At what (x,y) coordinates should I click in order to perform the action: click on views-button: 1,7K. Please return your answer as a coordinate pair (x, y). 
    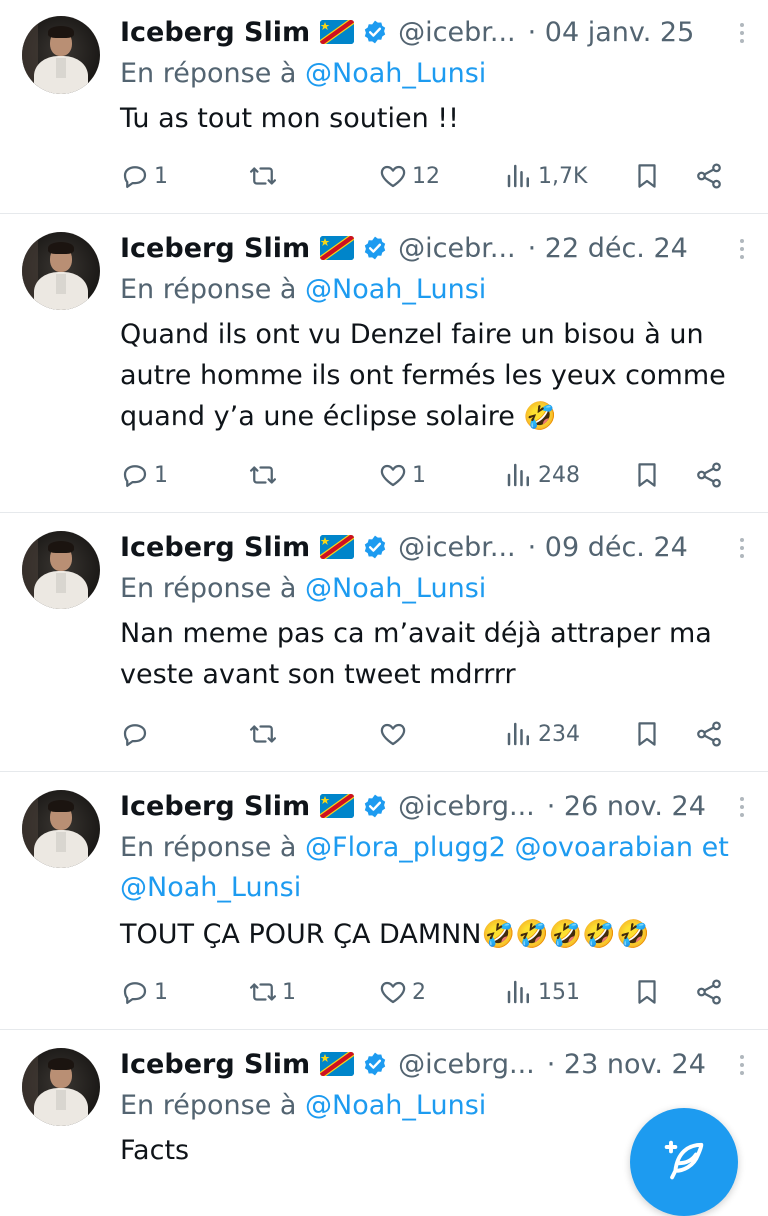
    Looking at the image, I should click on (545, 176).